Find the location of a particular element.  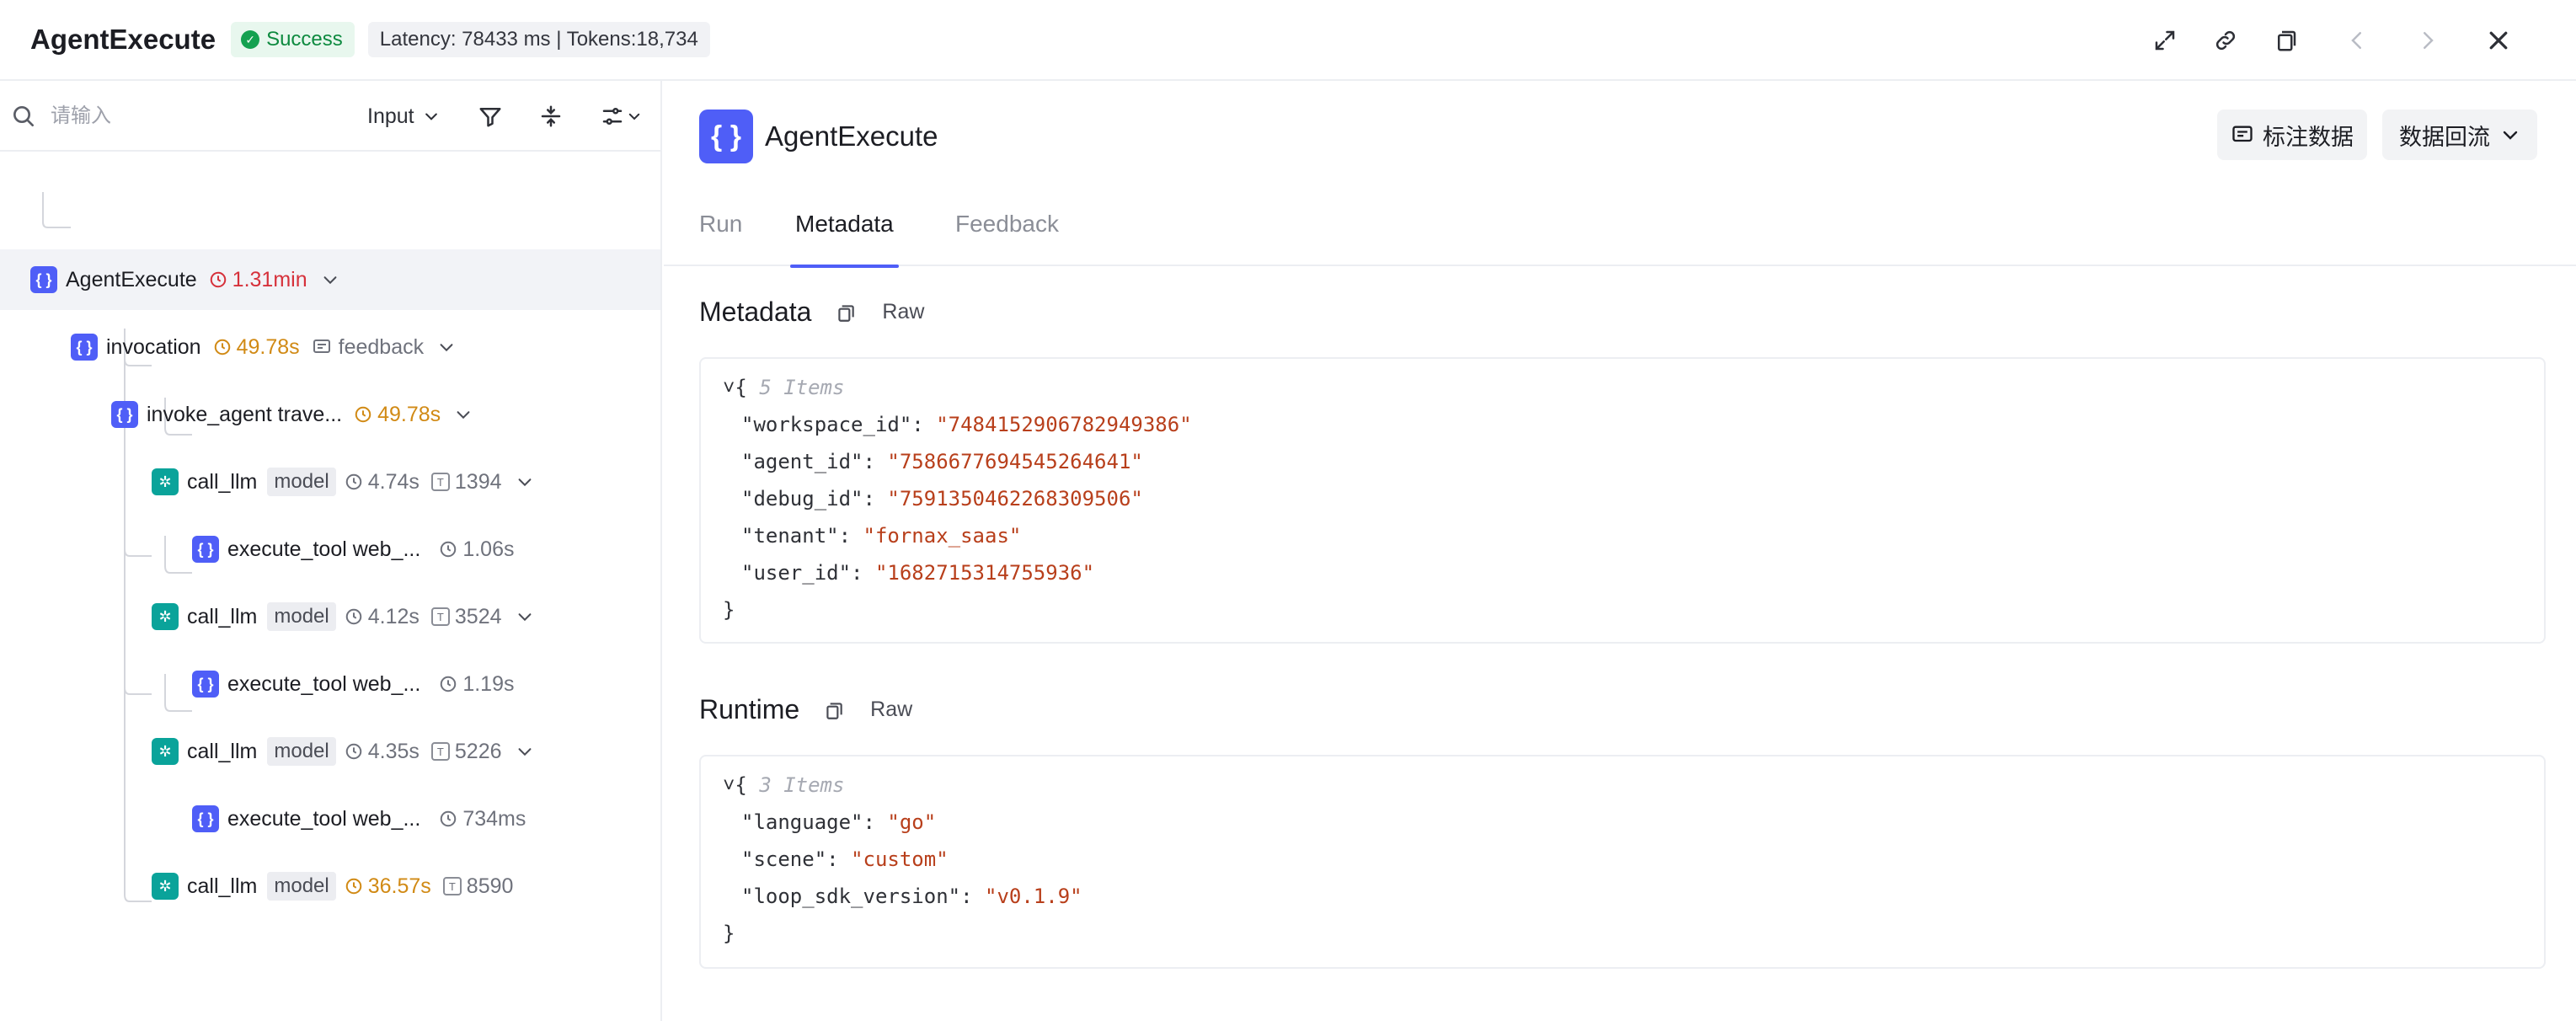

duration-value: 4.35s is located at coordinates (393, 751).